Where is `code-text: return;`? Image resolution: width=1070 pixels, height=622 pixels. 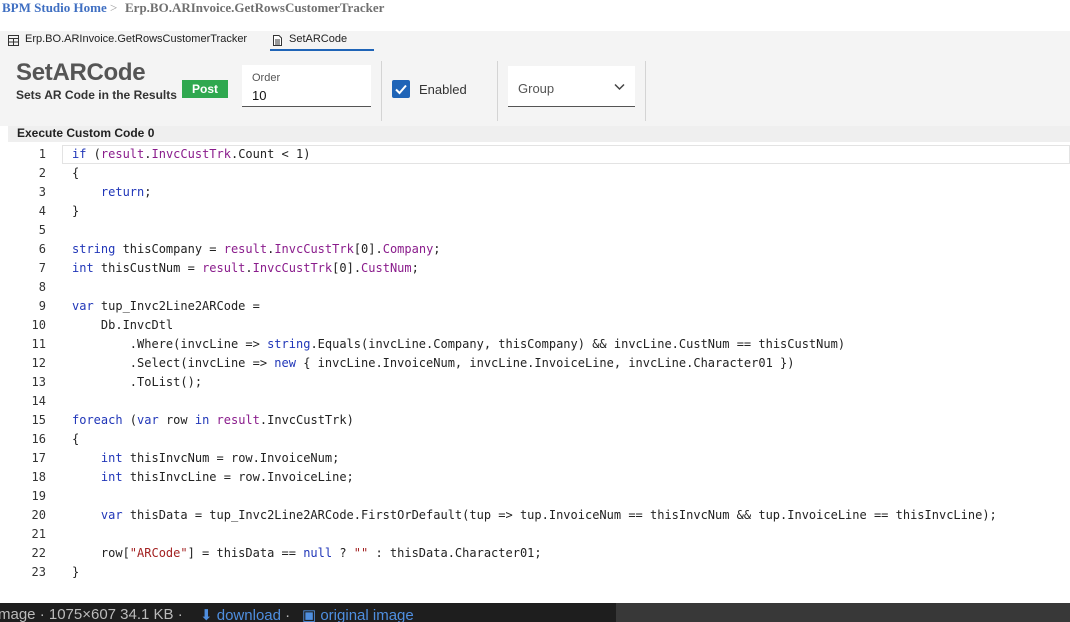 code-text: return; is located at coordinates (112, 192).